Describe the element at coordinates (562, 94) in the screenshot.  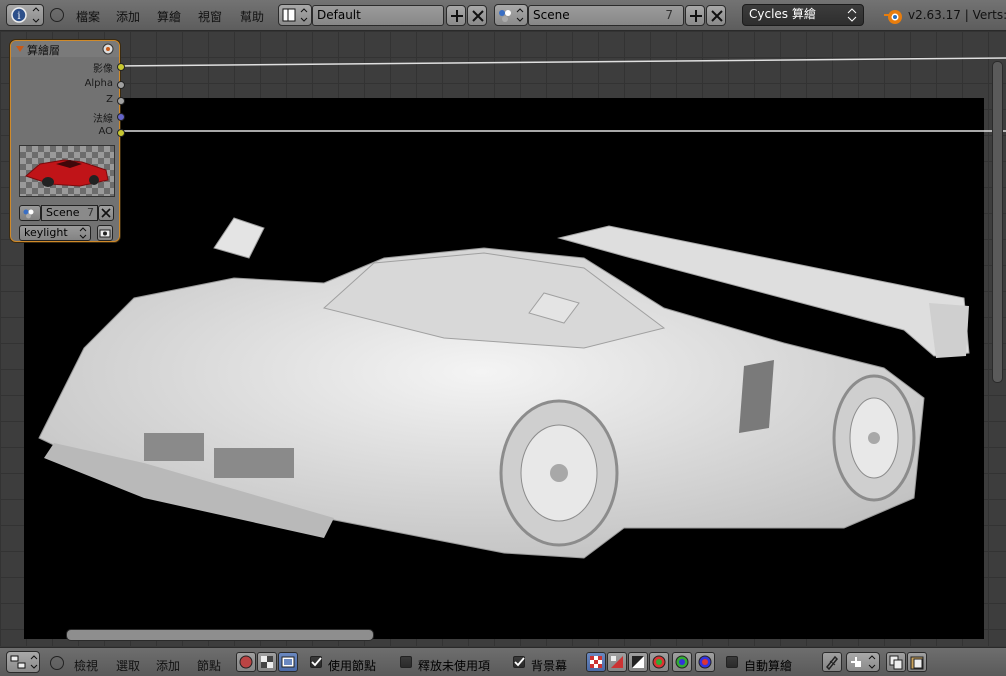
I see `node-links` at that location.